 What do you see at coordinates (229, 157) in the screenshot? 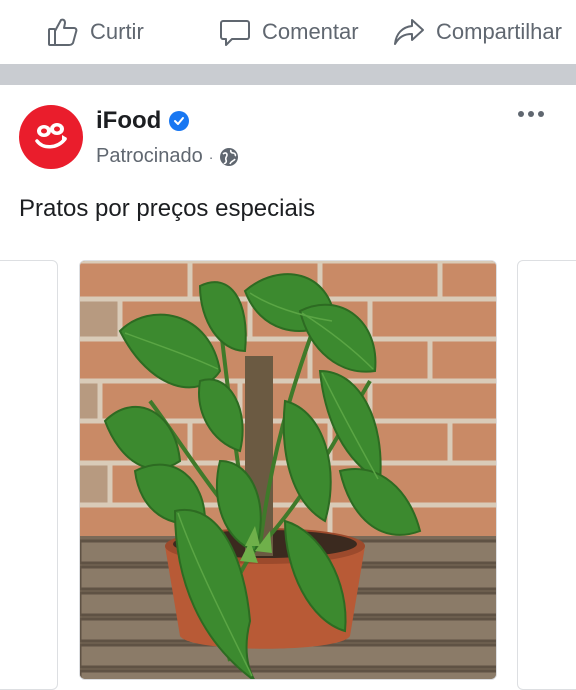
I see `globe-icon` at bounding box center [229, 157].